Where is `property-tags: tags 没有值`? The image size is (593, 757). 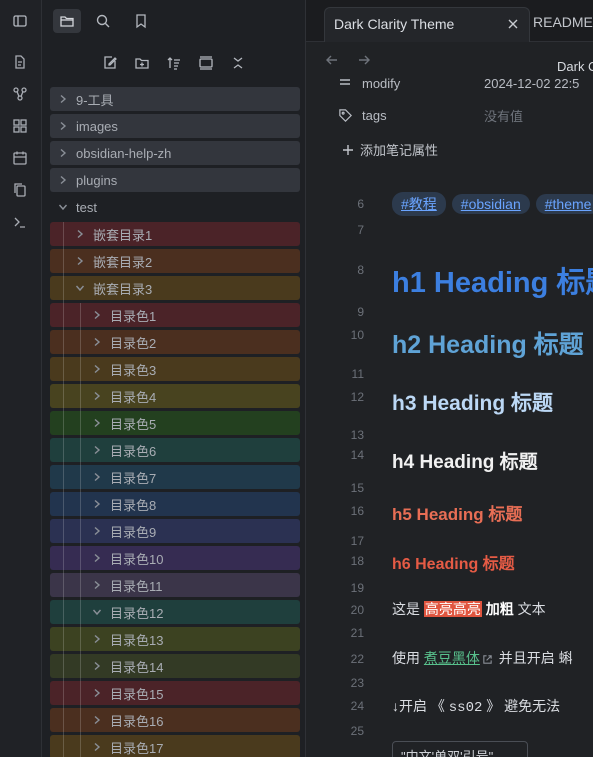 property-tags: tags 没有值 is located at coordinates (429, 115).